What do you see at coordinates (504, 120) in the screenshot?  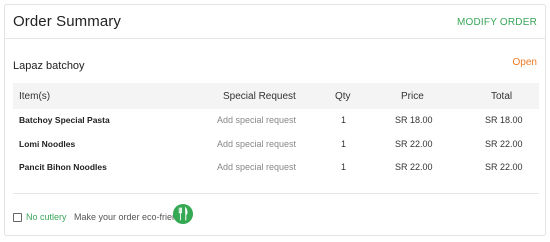 I see `item-total: SR 18.00` at bounding box center [504, 120].